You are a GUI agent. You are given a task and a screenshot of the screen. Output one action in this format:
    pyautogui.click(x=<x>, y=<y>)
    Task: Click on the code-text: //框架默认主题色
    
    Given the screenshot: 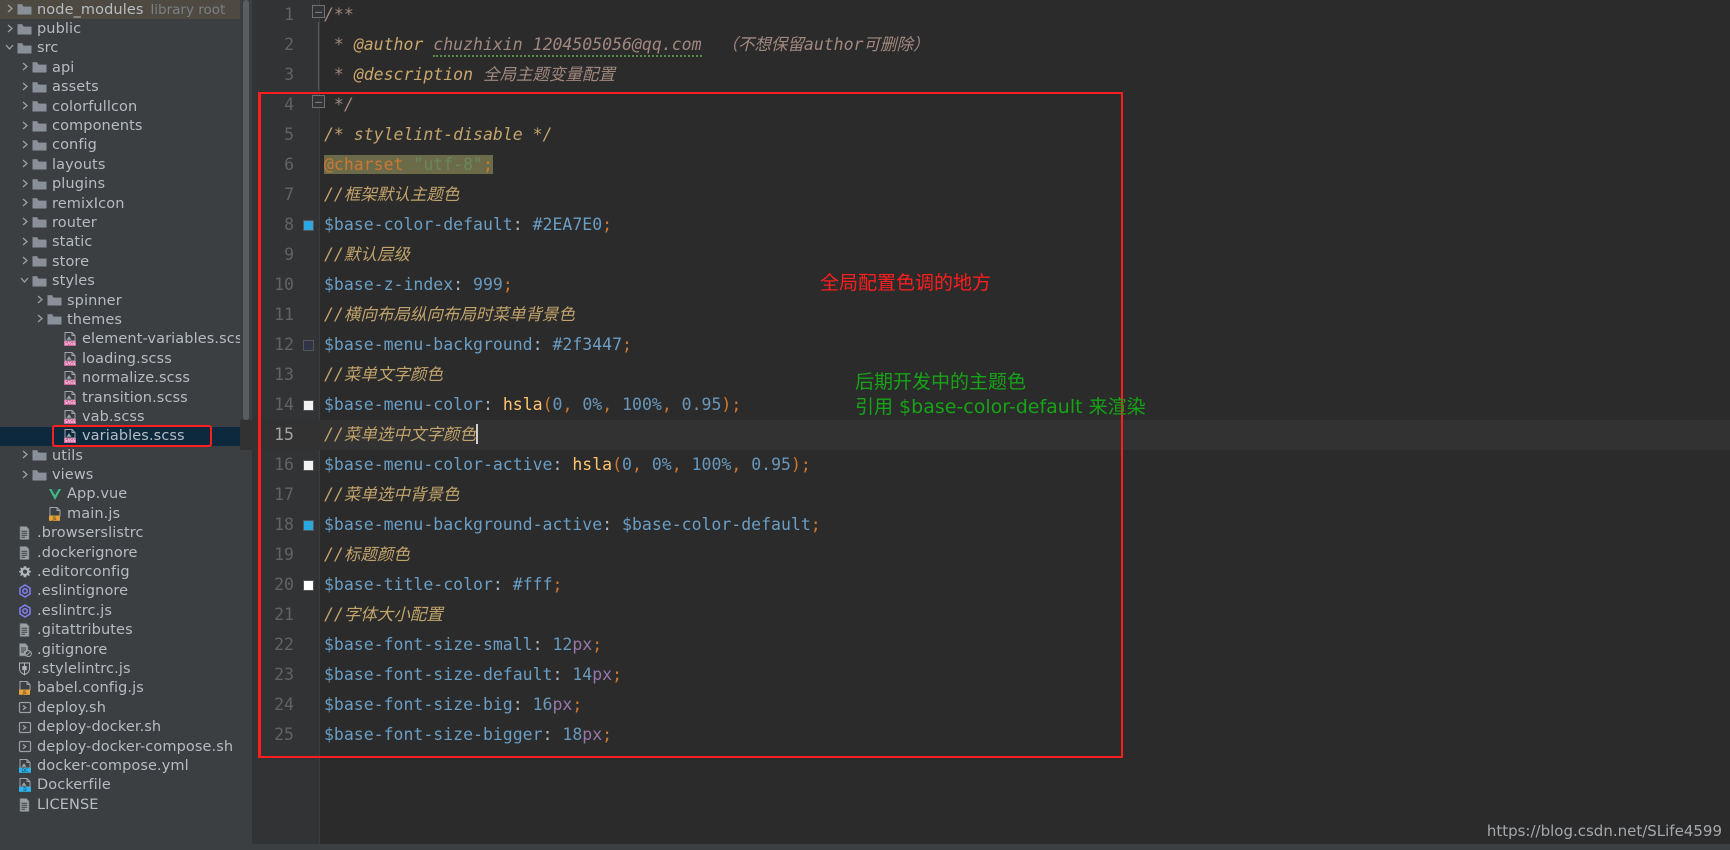 What is the action you would take?
    pyautogui.click(x=392, y=194)
    